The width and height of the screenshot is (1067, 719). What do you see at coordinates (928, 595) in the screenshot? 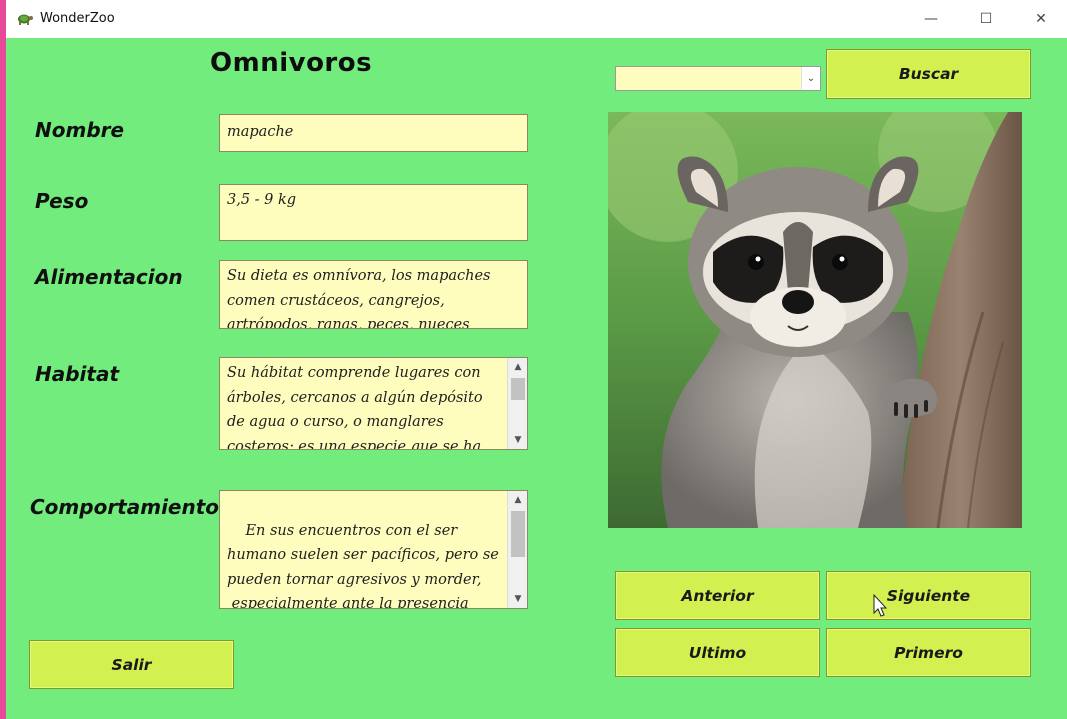
I see `siguiente-button: Siguiente` at bounding box center [928, 595].